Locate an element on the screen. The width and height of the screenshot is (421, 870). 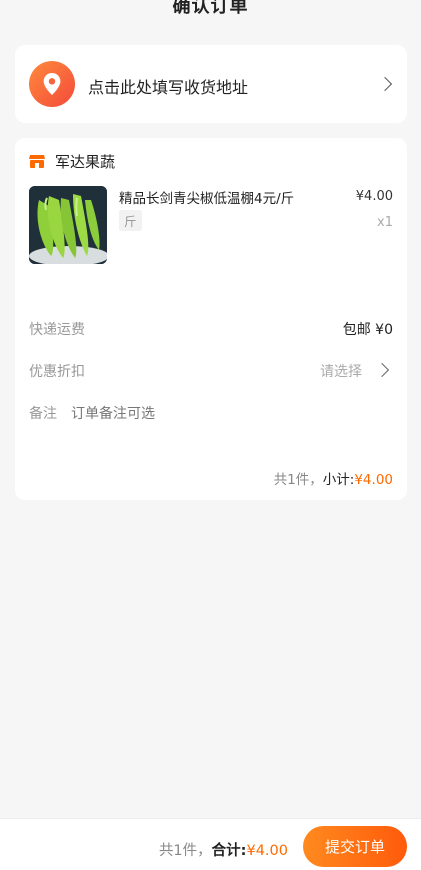
total-label: 合计: is located at coordinates (229, 851).